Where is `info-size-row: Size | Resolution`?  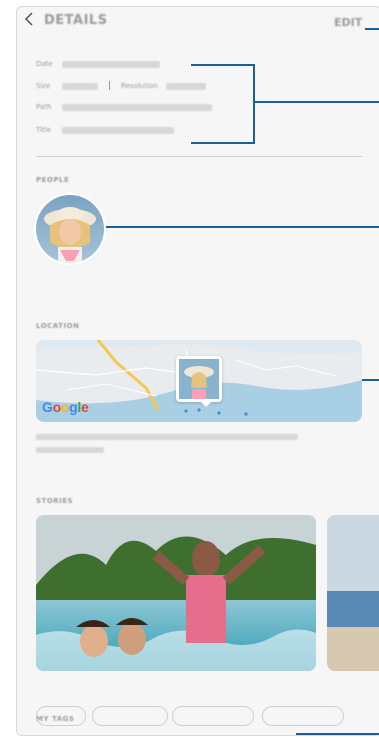
info-size-row: Size | Resolution is located at coordinates (121, 86).